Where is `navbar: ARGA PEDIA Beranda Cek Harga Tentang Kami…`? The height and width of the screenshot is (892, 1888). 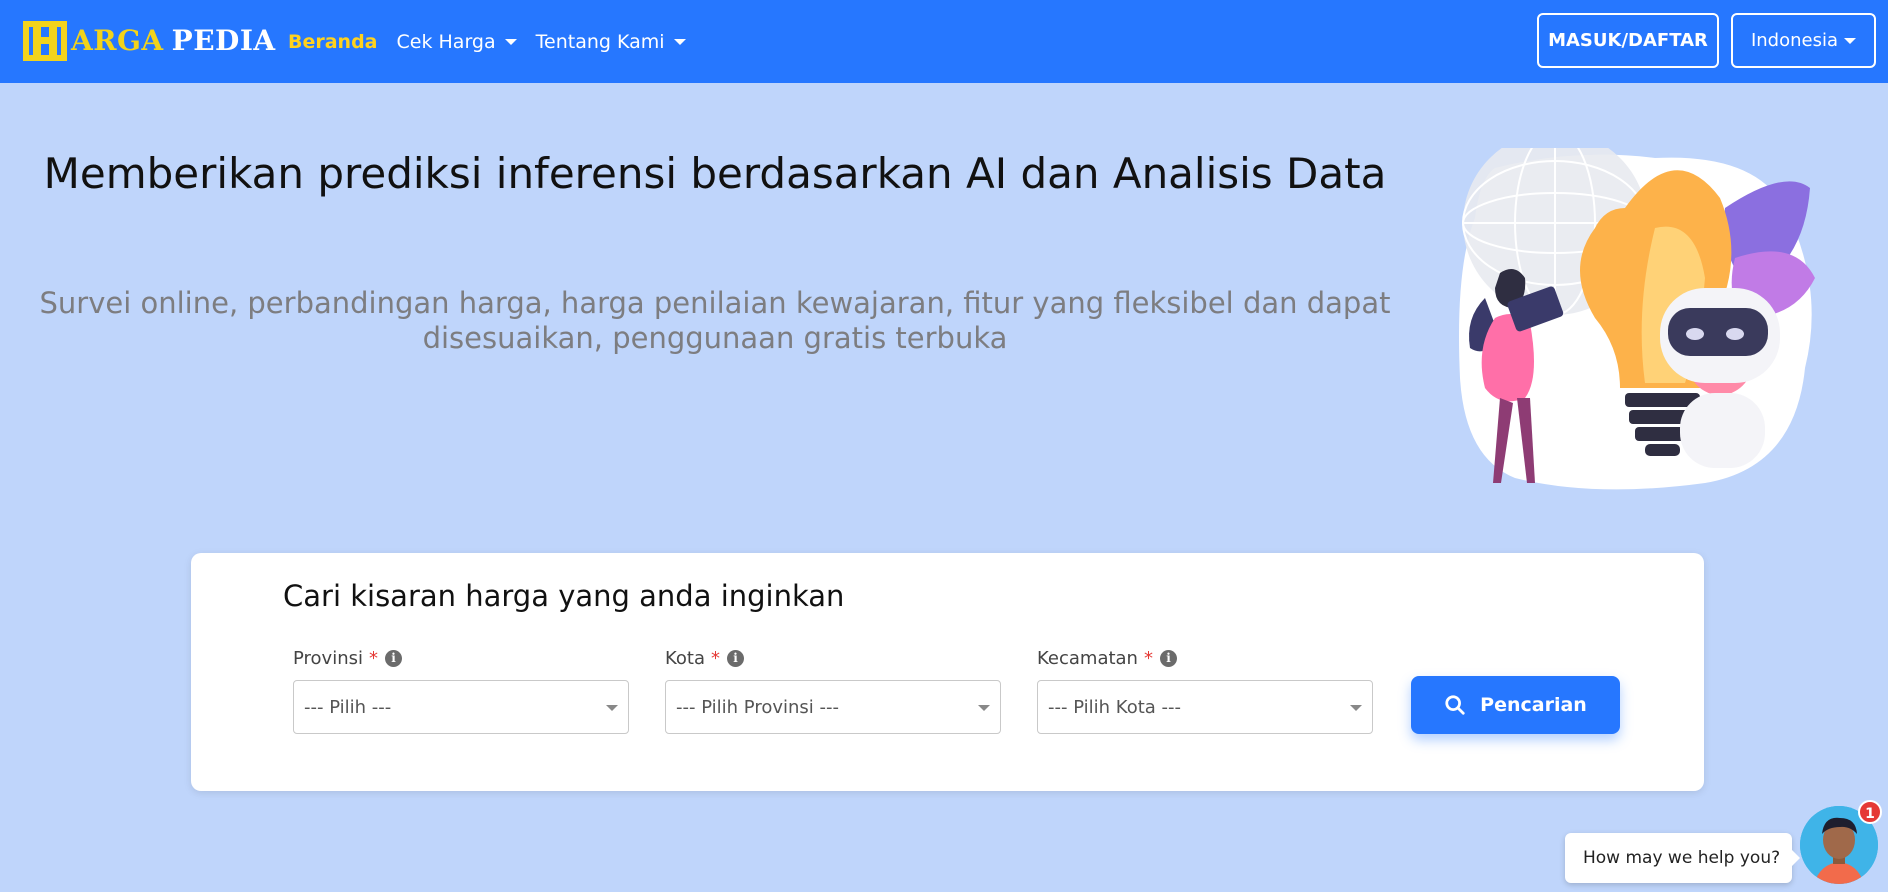
navbar: ARGA PEDIA Beranda Cek Harga Tentang Kami… is located at coordinates (944, 41).